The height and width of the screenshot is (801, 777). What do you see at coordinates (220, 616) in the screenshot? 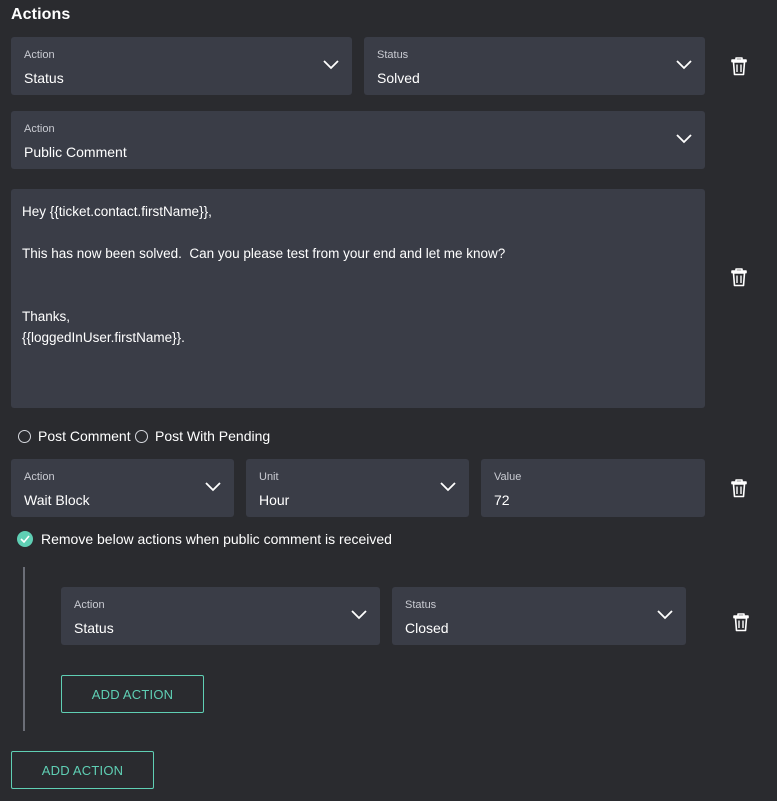
I see `nested-action-select: Action Status` at bounding box center [220, 616].